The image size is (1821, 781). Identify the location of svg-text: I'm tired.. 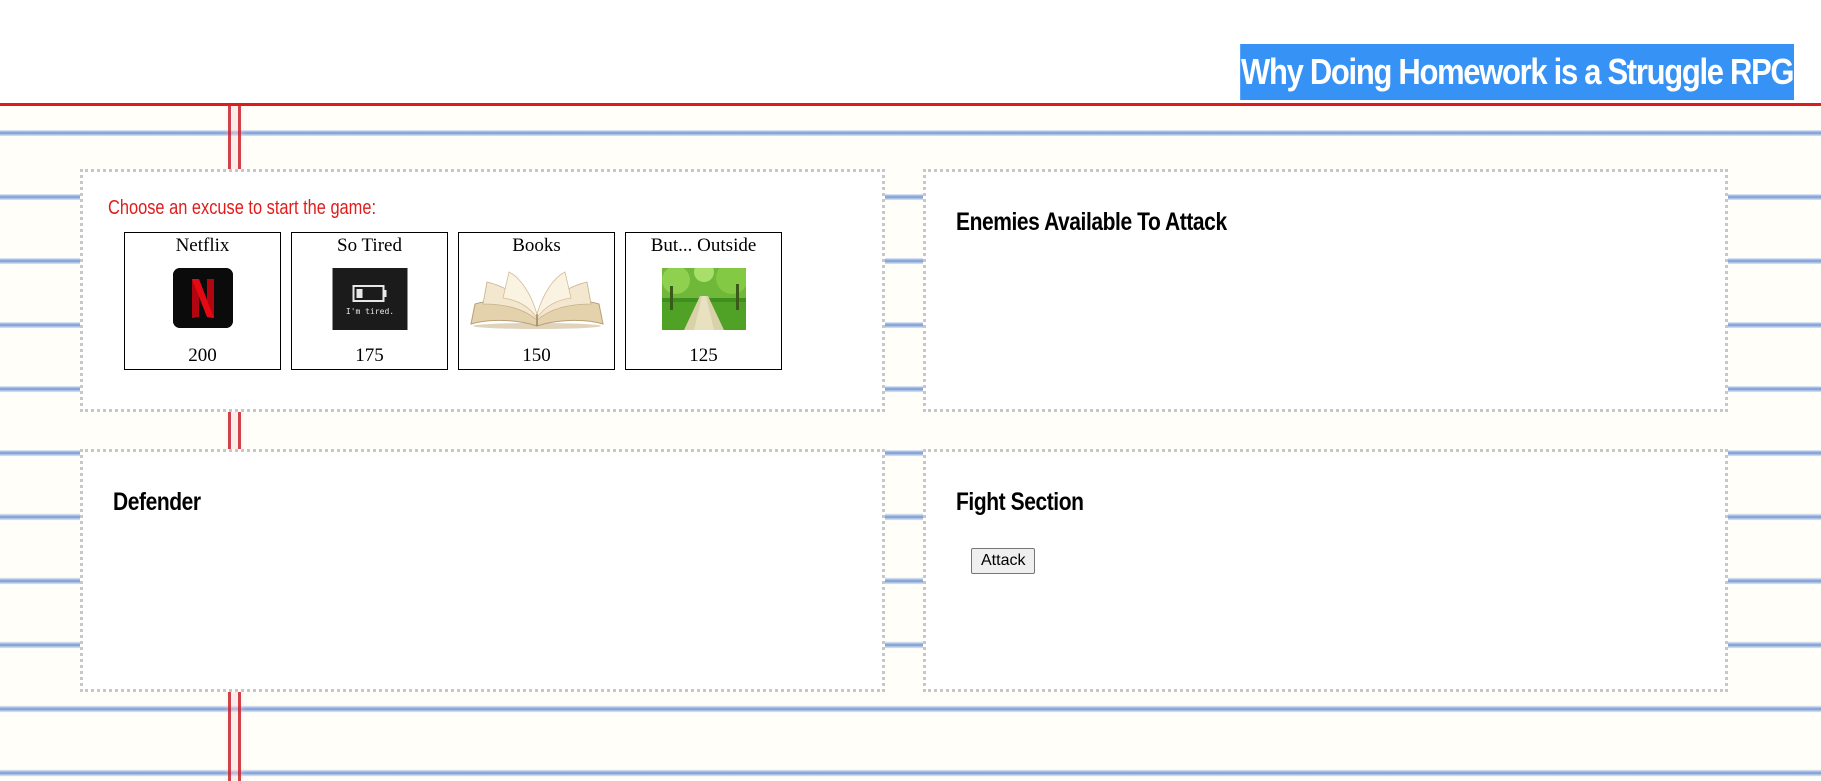
(369, 311).